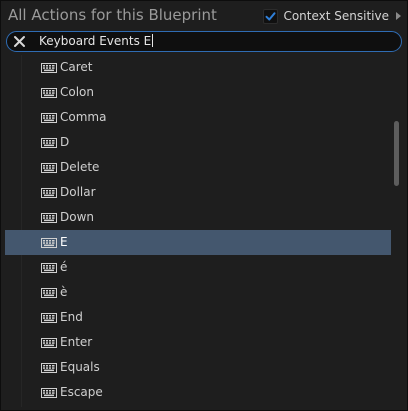 The height and width of the screenshot is (411, 408). What do you see at coordinates (398, 16) in the screenshot?
I see `chevron-right-icon` at bounding box center [398, 16].